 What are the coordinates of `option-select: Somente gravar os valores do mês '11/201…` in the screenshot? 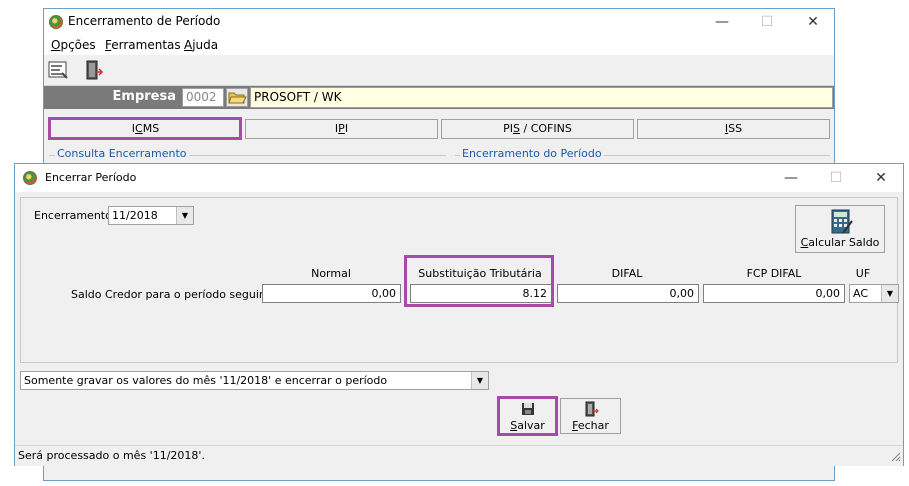 It's located at (254, 380).